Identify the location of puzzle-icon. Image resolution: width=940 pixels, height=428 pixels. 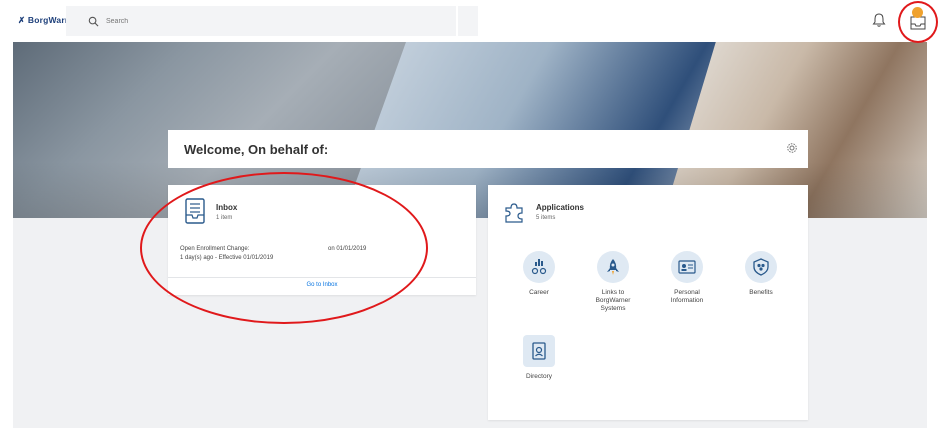
(514, 213).